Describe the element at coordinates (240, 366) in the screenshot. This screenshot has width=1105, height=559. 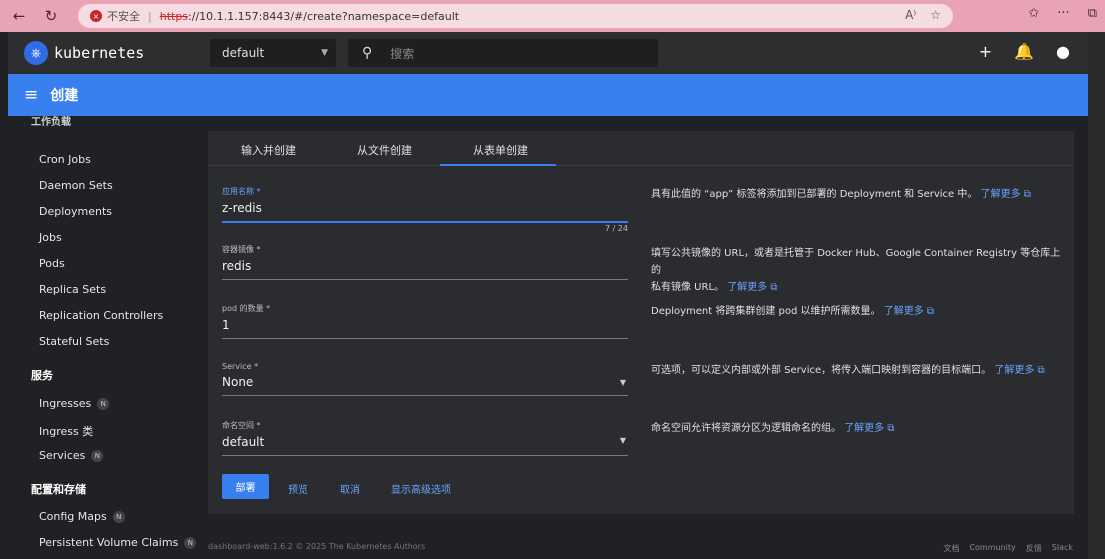
I see `service-label: Service *` at that location.